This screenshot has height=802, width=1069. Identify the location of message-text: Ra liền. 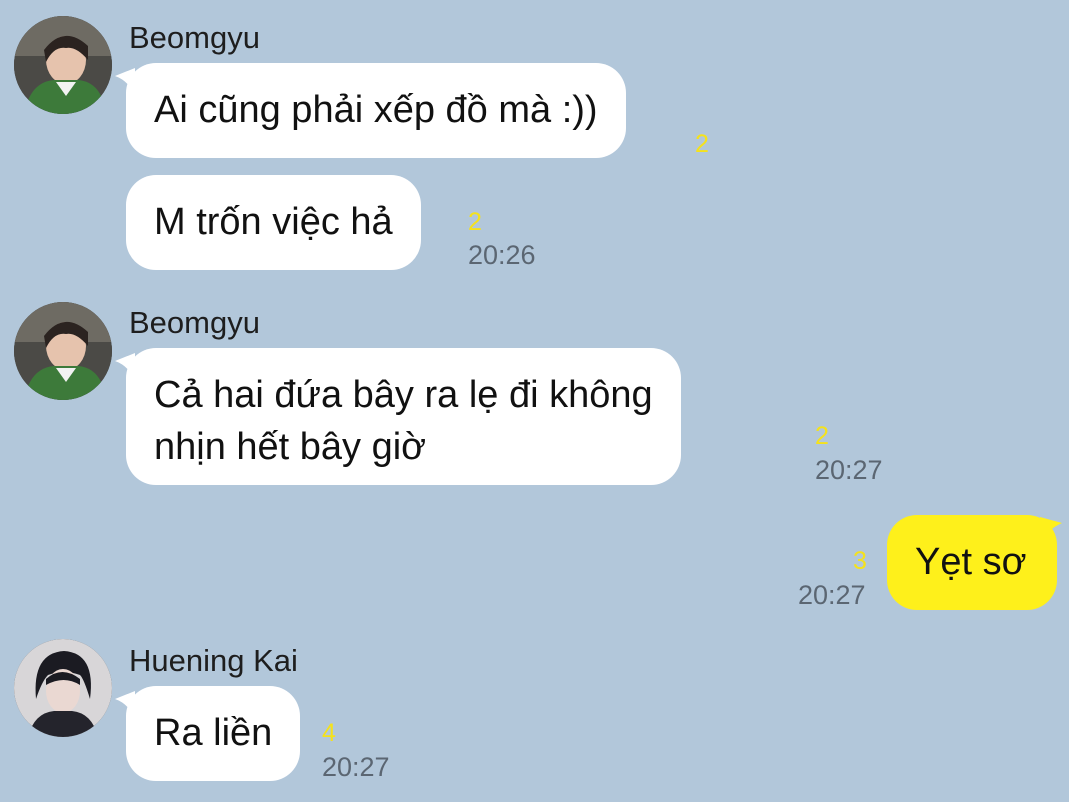
(213, 733).